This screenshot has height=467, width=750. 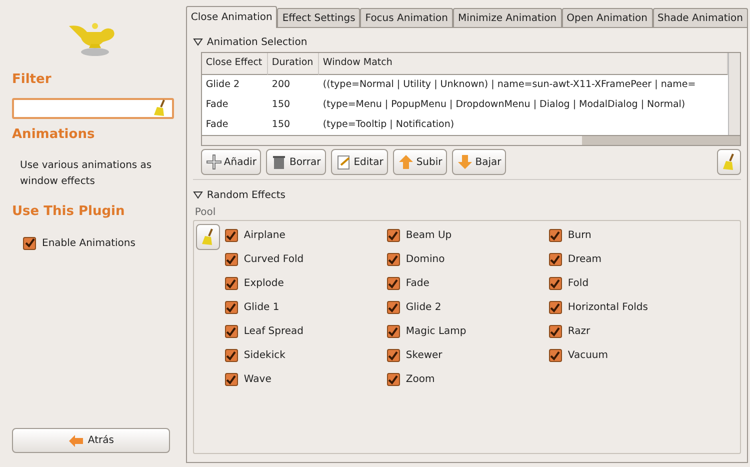 What do you see at coordinates (580, 236) in the screenshot?
I see `checkbox-label: Burn` at bounding box center [580, 236].